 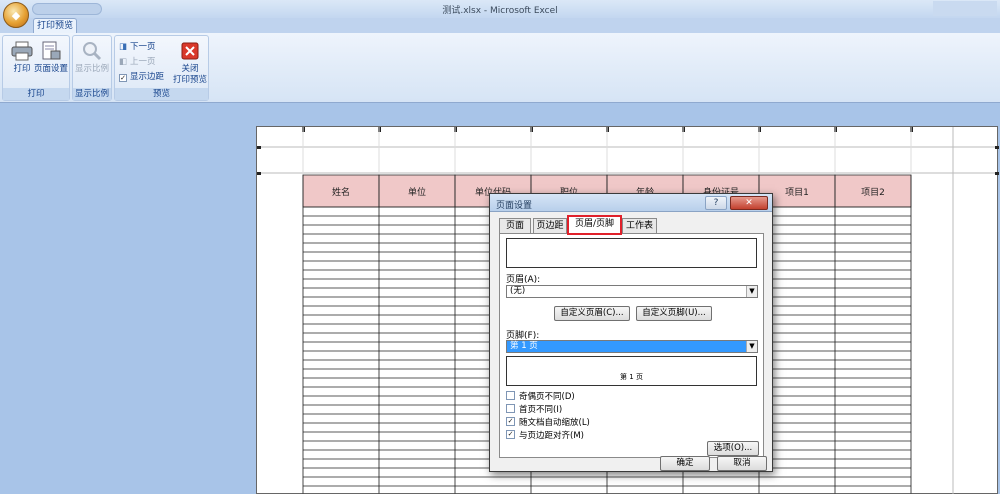 What do you see at coordinates (36, 94) in the screenshot?
I see `group-print-label: 打印` at bounding box center [36, 94].